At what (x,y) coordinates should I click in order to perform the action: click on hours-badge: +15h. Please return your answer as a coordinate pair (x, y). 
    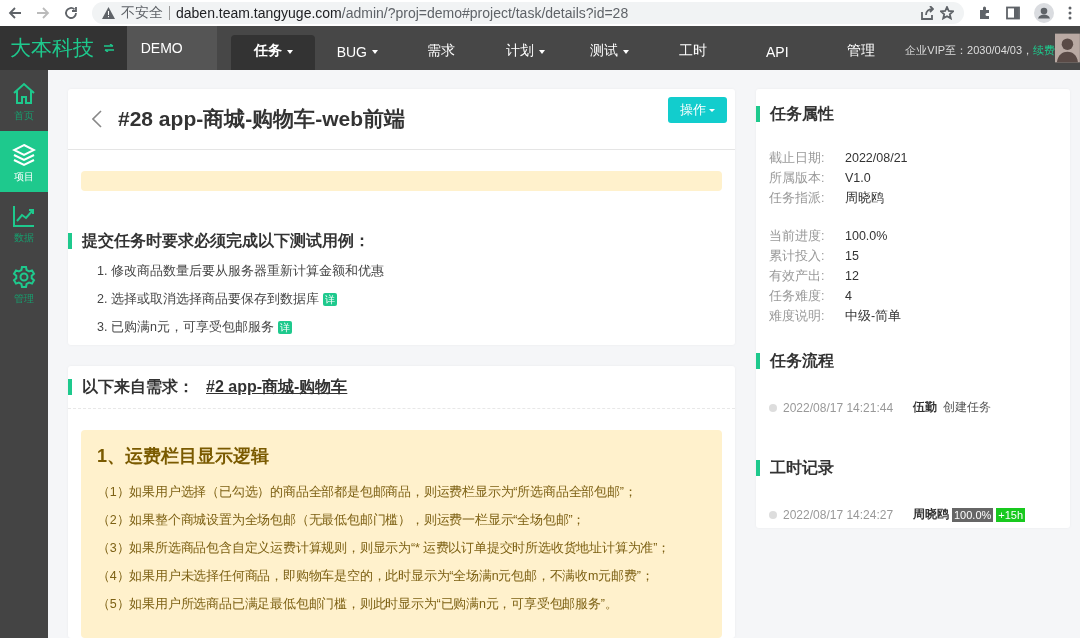
    Looking at the image, I should click on (1011, 514).